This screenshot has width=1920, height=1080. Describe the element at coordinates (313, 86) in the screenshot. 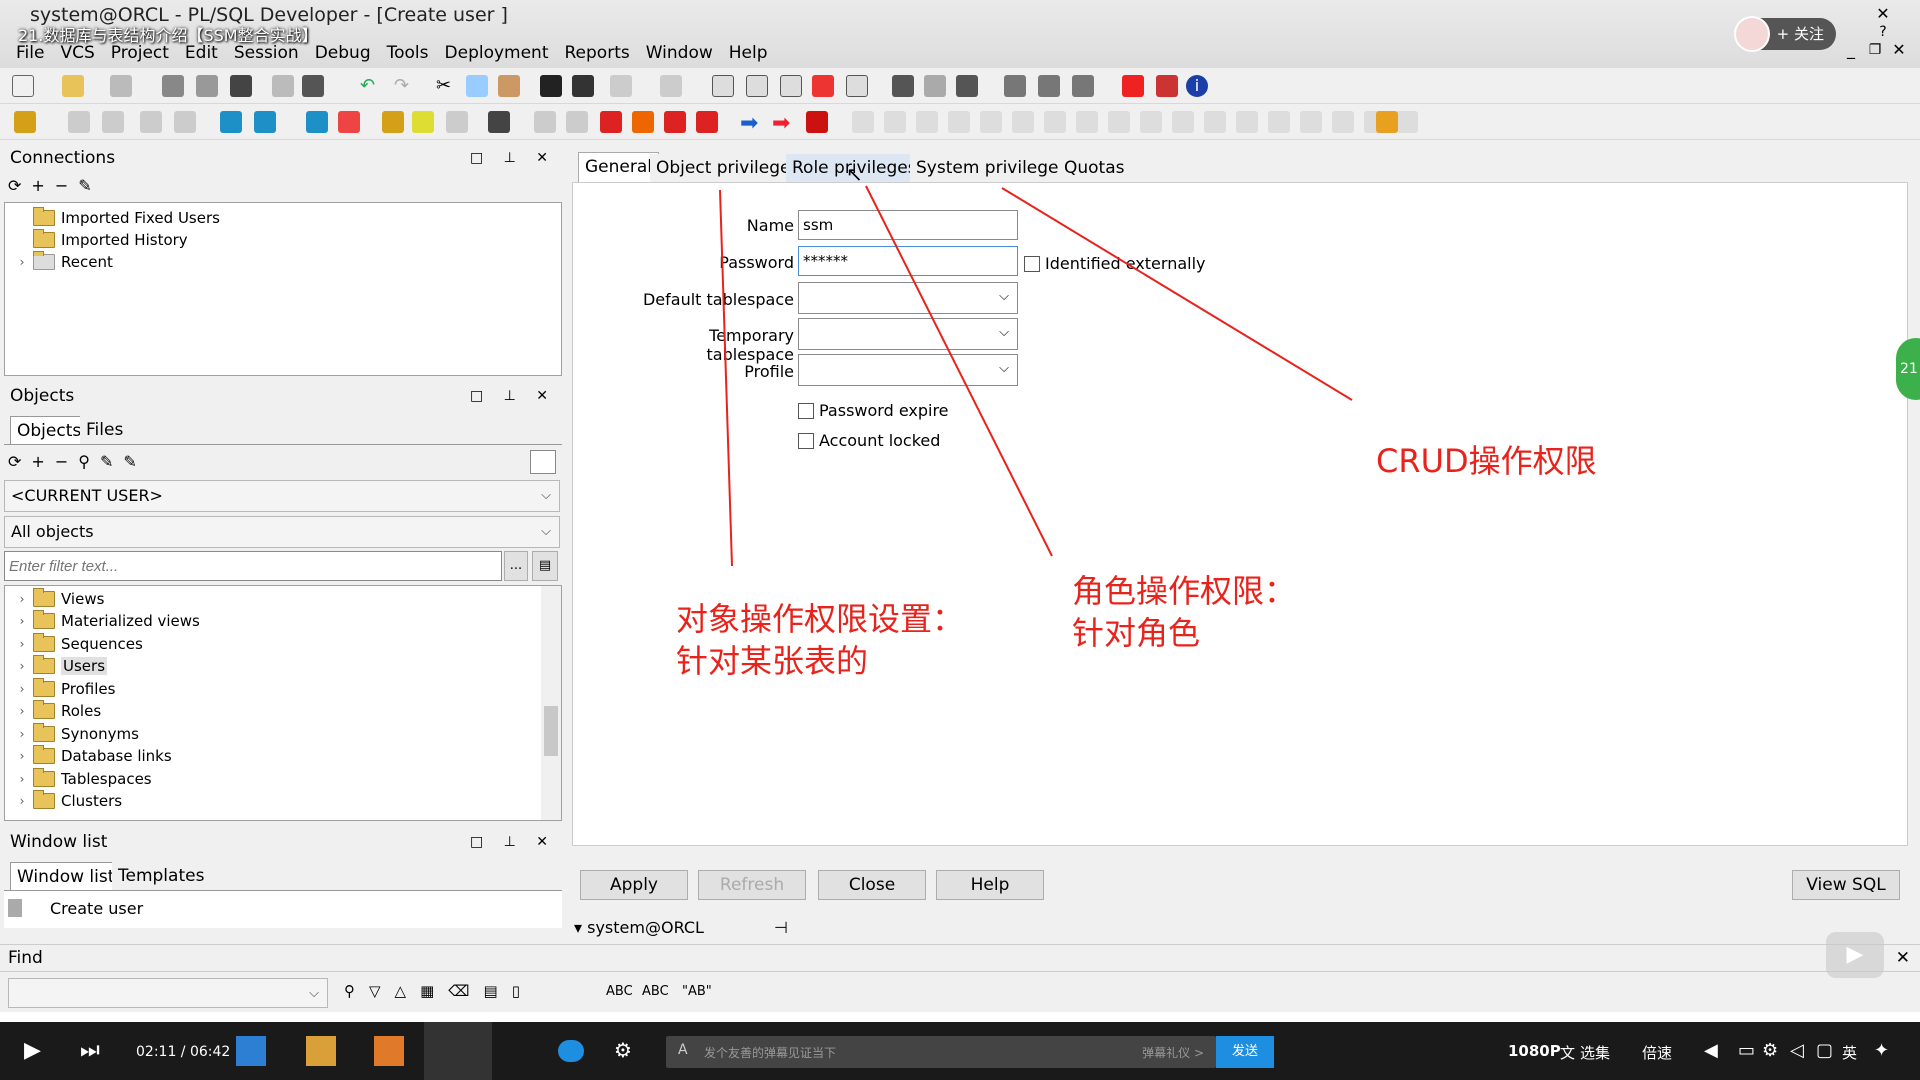

I see `printer-icon` at that location.